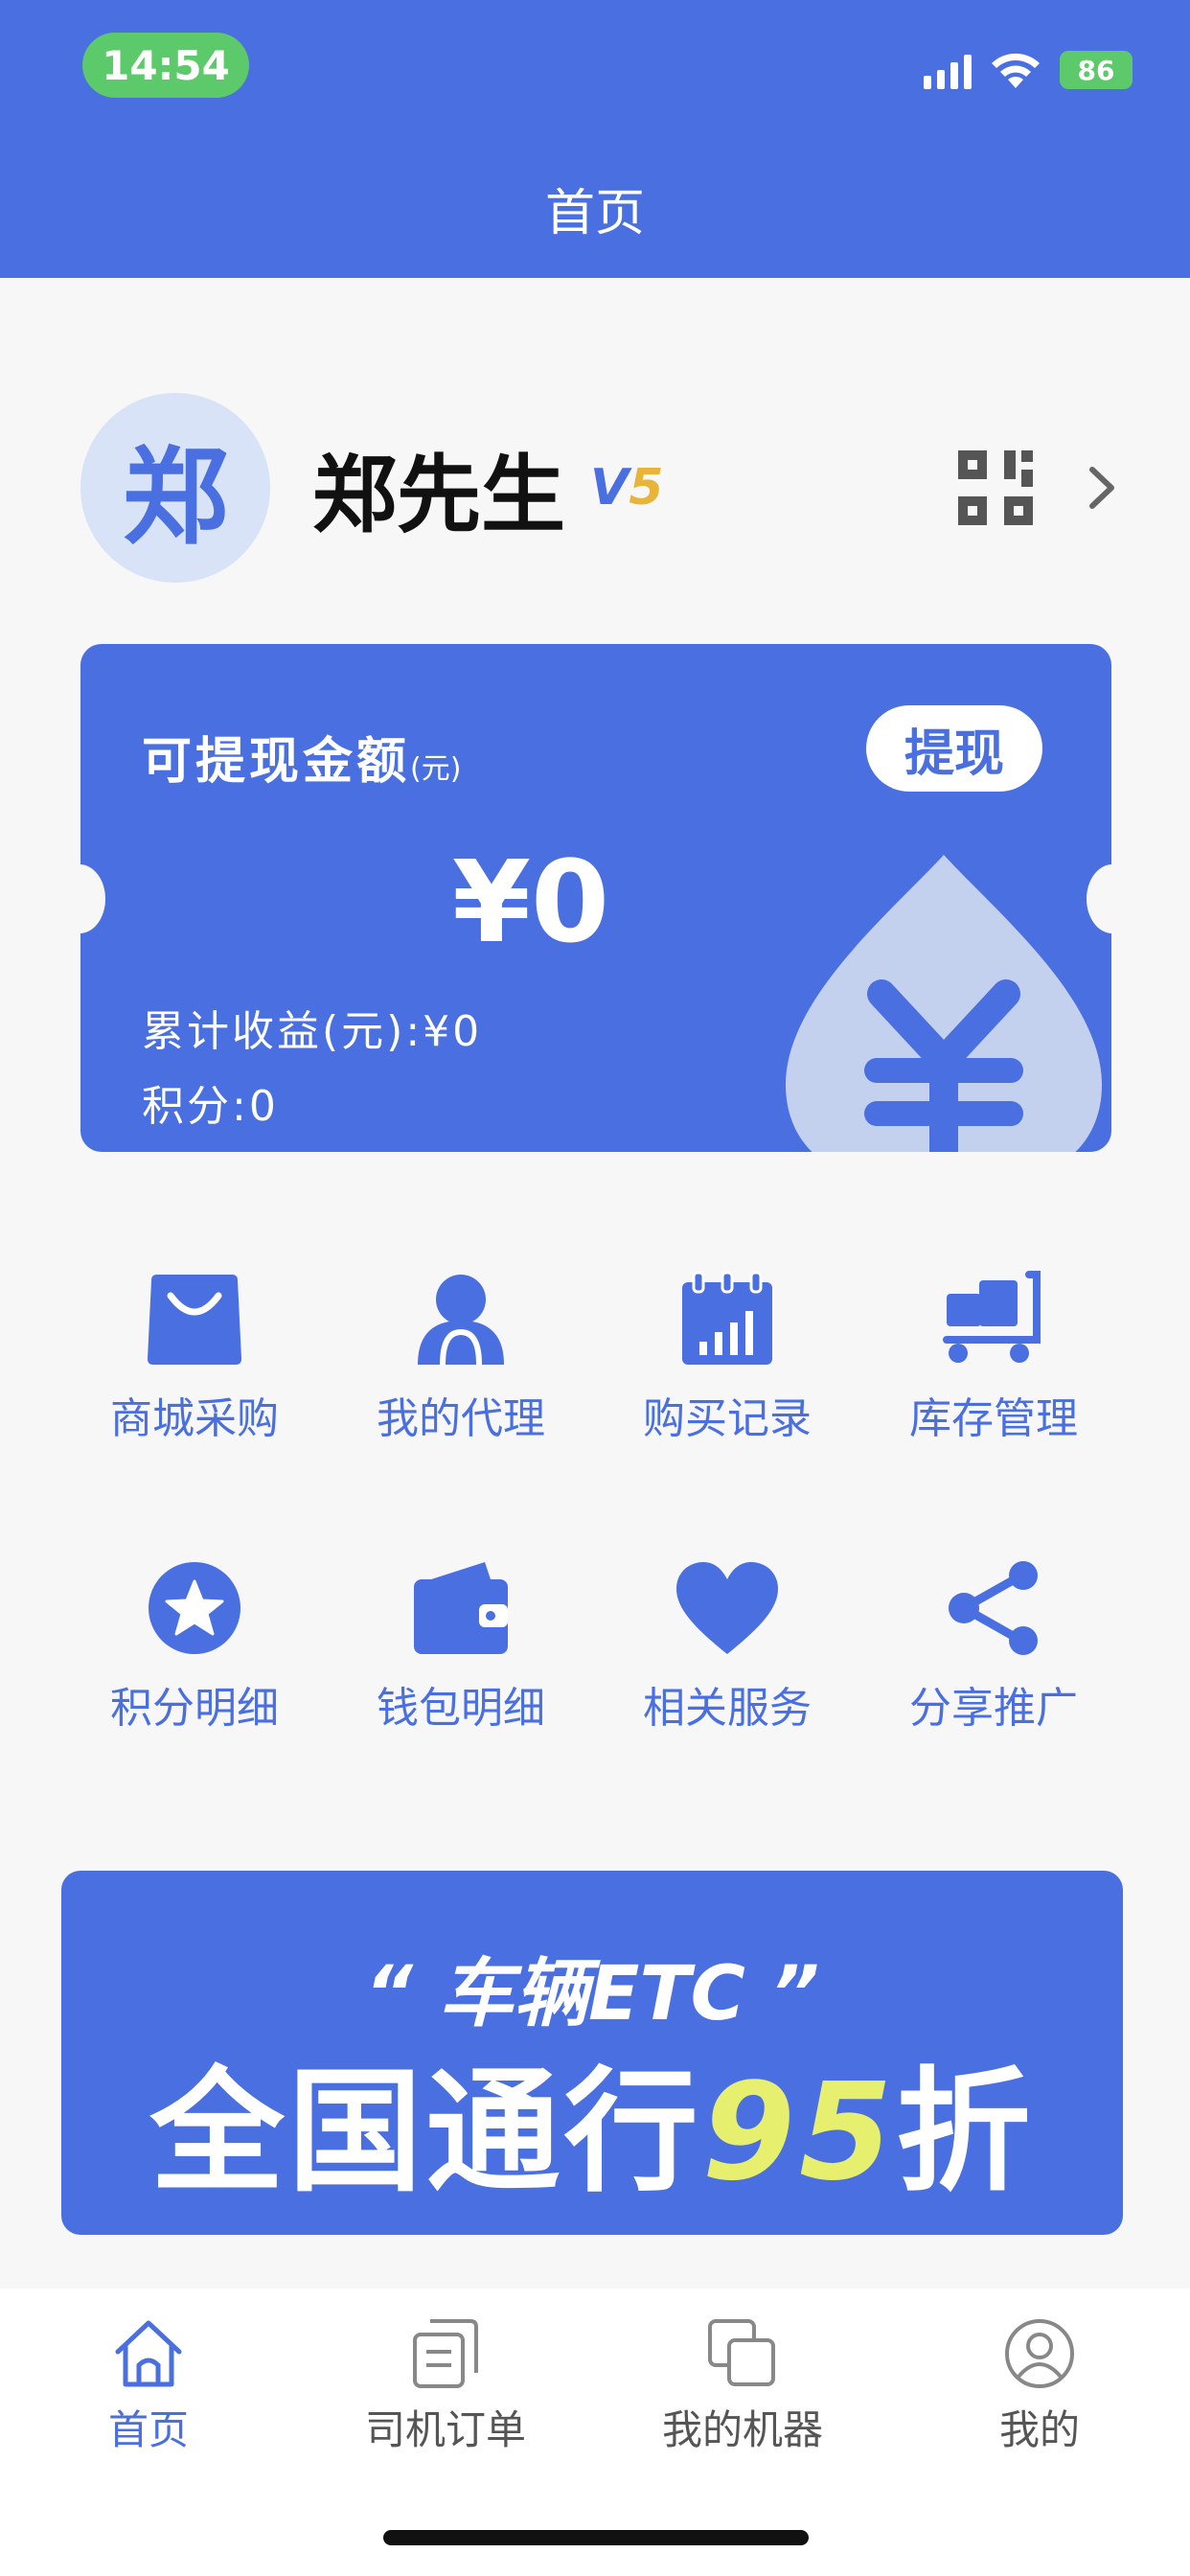 The width and height of the screenshot is (1190, 2576). Describe the element at coordinates (647, 488) in the screenshot. I see `level-number: 5` at that location.